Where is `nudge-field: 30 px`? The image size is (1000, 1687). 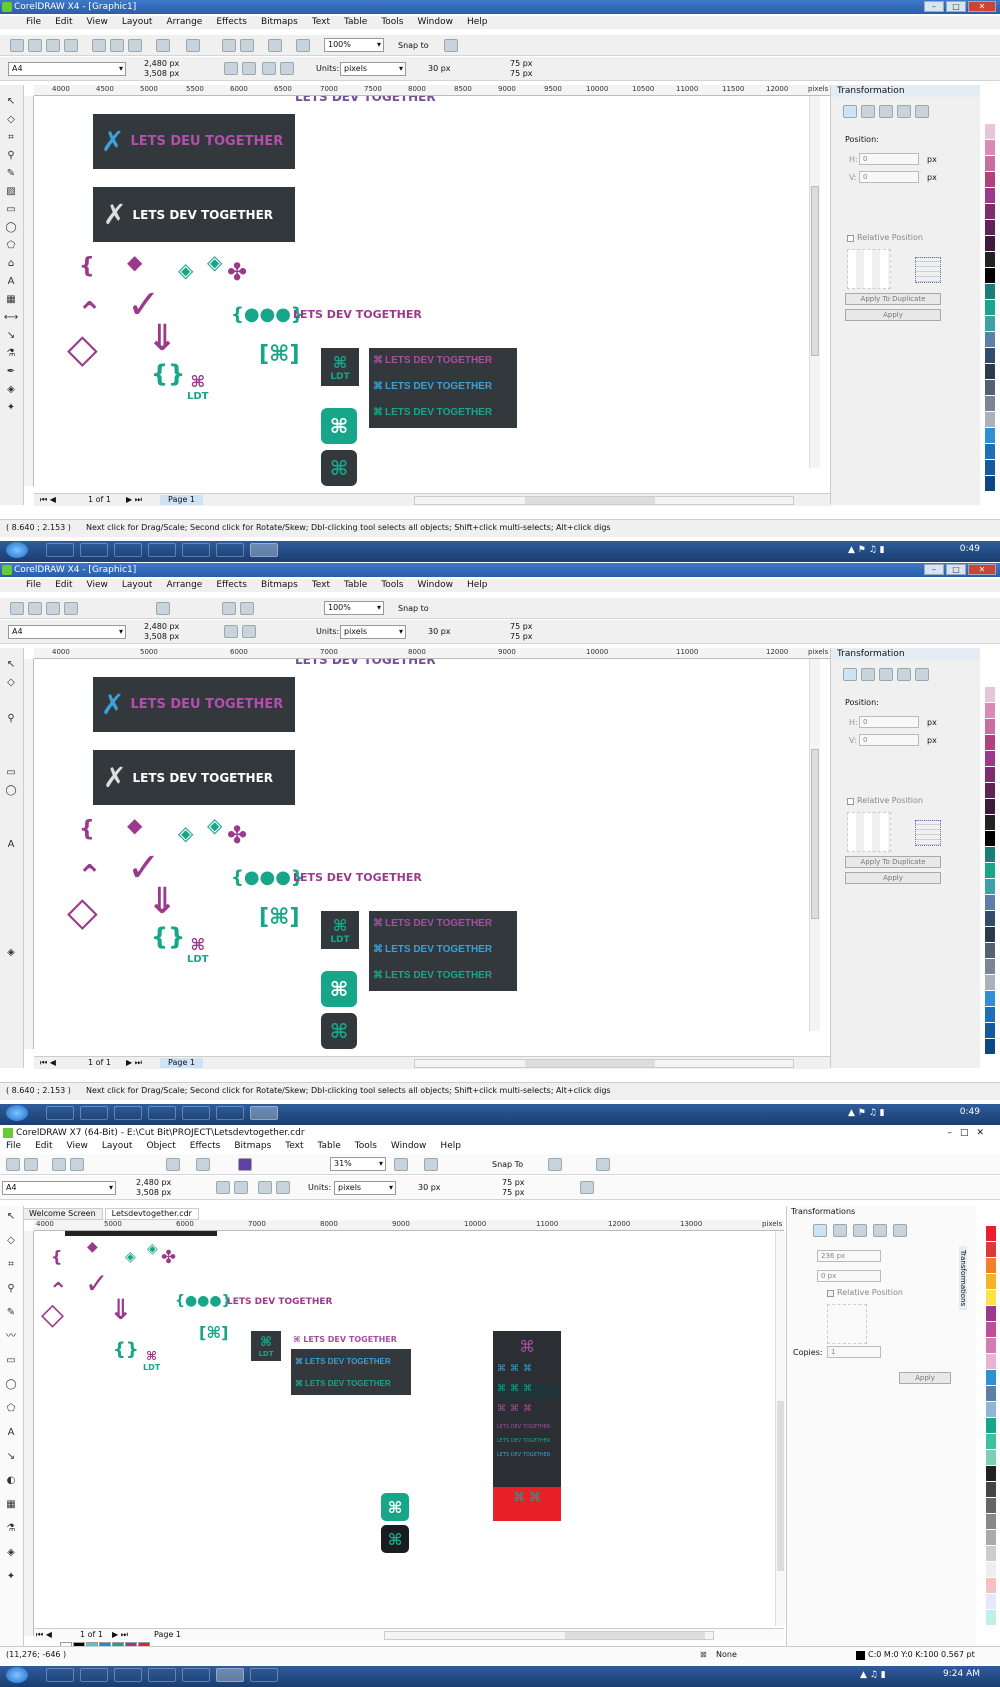 nudge-field: 30 px is located at coordinates (439, 69).